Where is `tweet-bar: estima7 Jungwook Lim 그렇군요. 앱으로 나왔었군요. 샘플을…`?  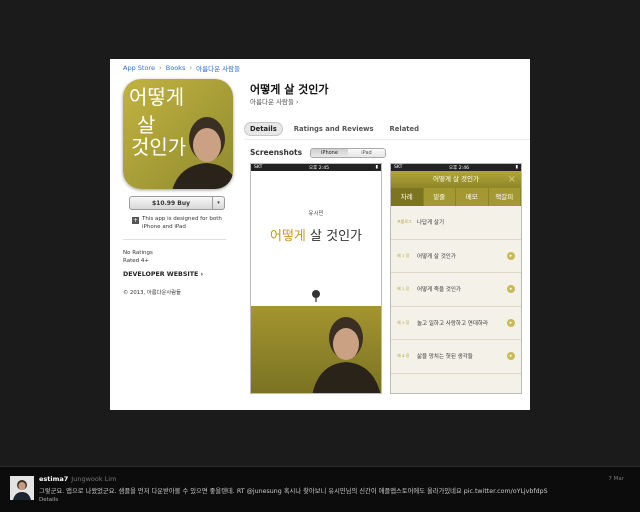 tweet-bar: estima7 Jungwook Lim 그렇군요. 앱으로 나왔었군요. 샘플을… is located at coordinates (320, 489).